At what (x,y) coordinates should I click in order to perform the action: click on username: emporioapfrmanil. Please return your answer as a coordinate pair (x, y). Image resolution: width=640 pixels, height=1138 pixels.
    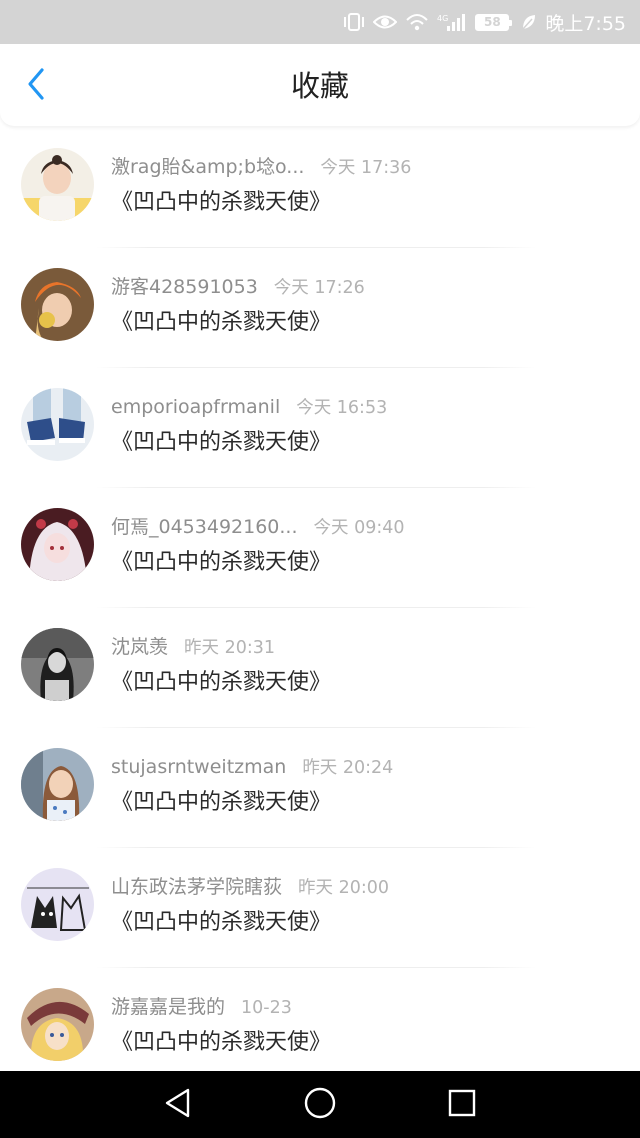
    Looking at the image, I should click on (195, 407).